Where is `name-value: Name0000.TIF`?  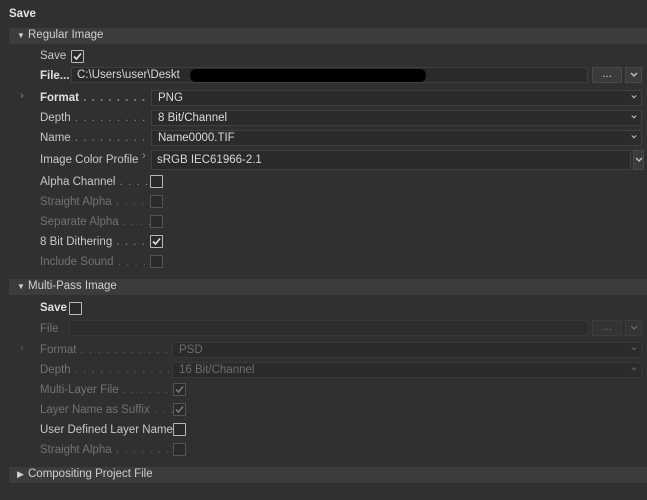 name-value: Name0000.TIF is located at coordinates (196, 138).